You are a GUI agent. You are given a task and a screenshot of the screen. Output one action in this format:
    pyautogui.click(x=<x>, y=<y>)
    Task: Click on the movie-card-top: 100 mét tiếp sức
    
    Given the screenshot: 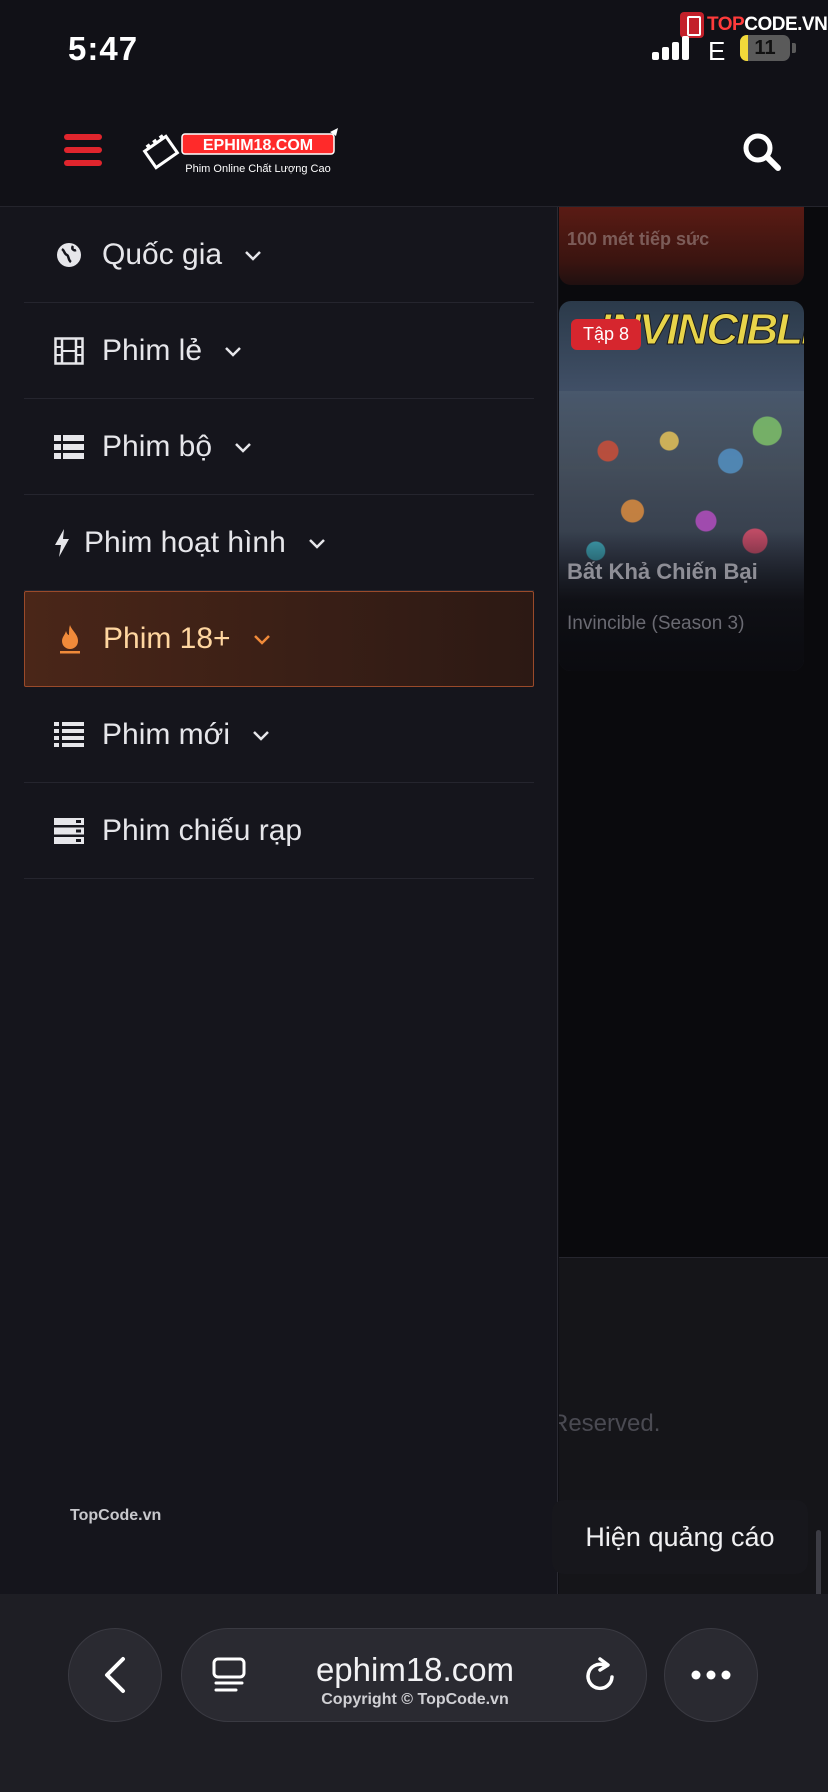 What is the action you would take?
    pyautogui.click(x=681, y=246)
    